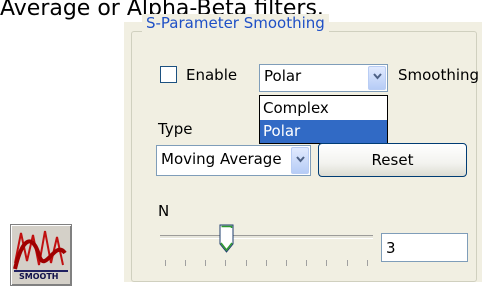 The image size is (489, 293). I want to click on mode-dropdown-button, so click(377, 78).